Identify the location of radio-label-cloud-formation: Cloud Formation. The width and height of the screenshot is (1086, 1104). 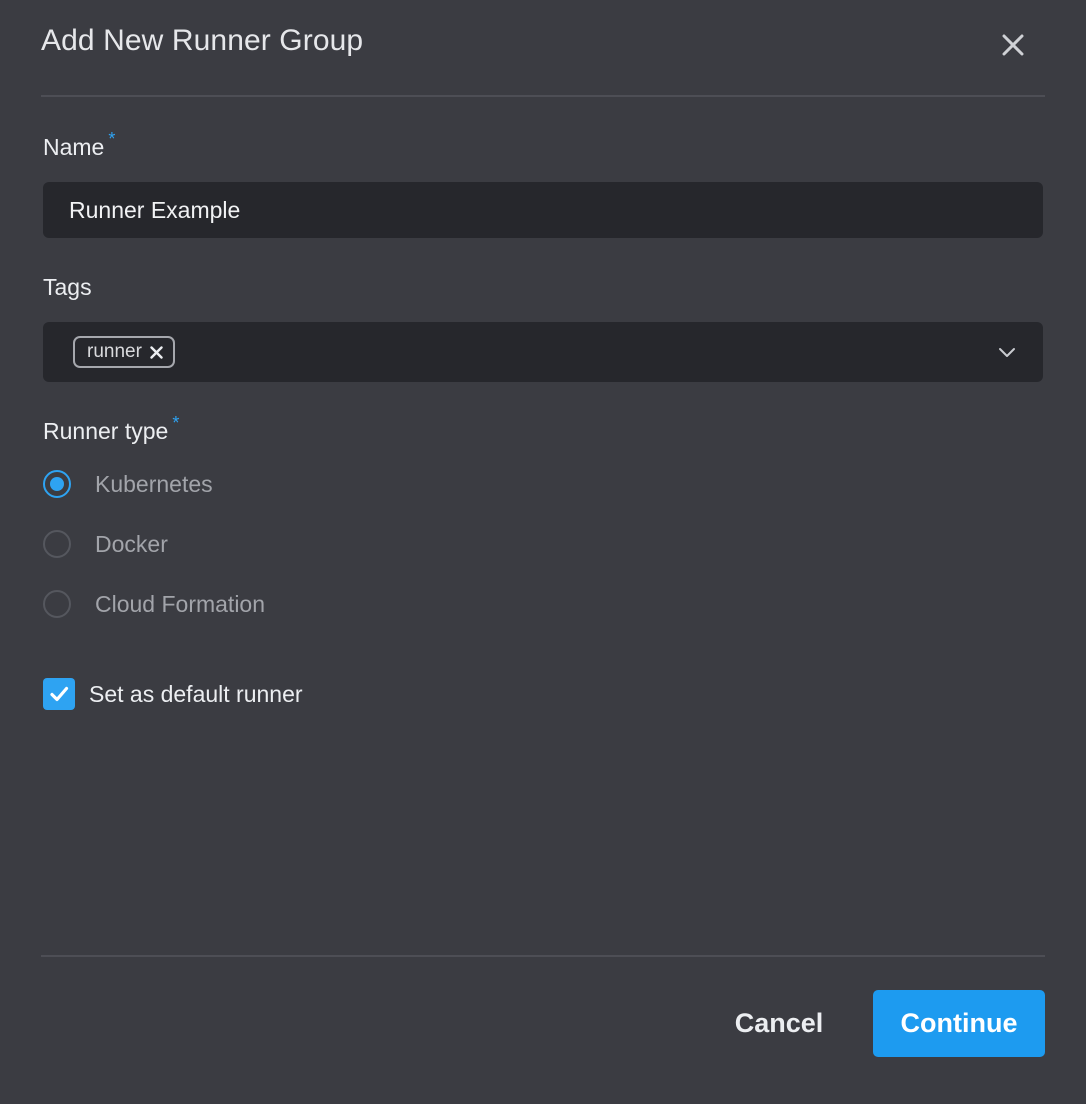
(180, 603).